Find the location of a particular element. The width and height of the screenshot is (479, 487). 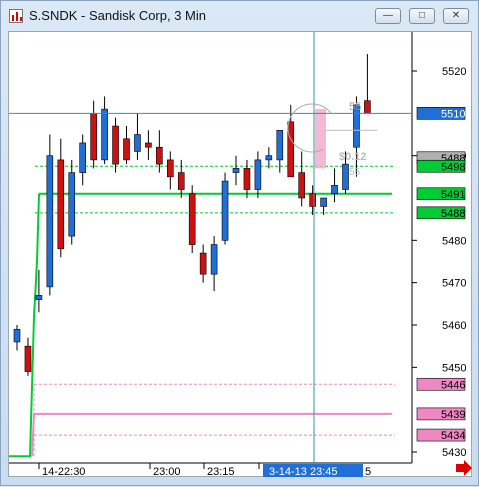

selection-highlight is located at coordinates (320, 139).